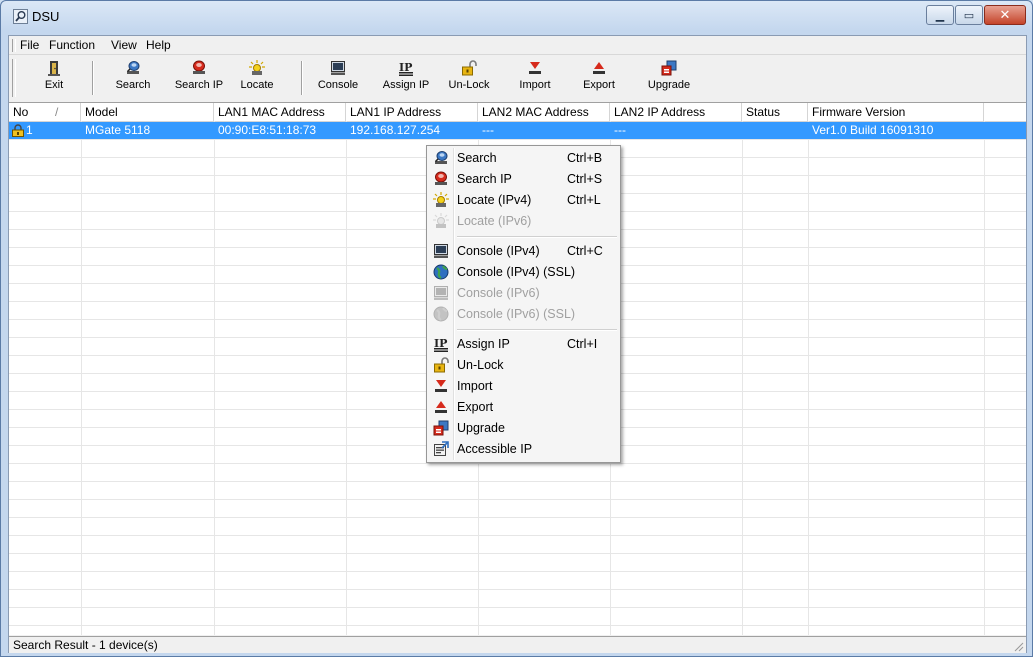  What do you see at coordinates (599, 85) in the screenshot?
I see `export-label: Export` at bounding box center [599, 85].